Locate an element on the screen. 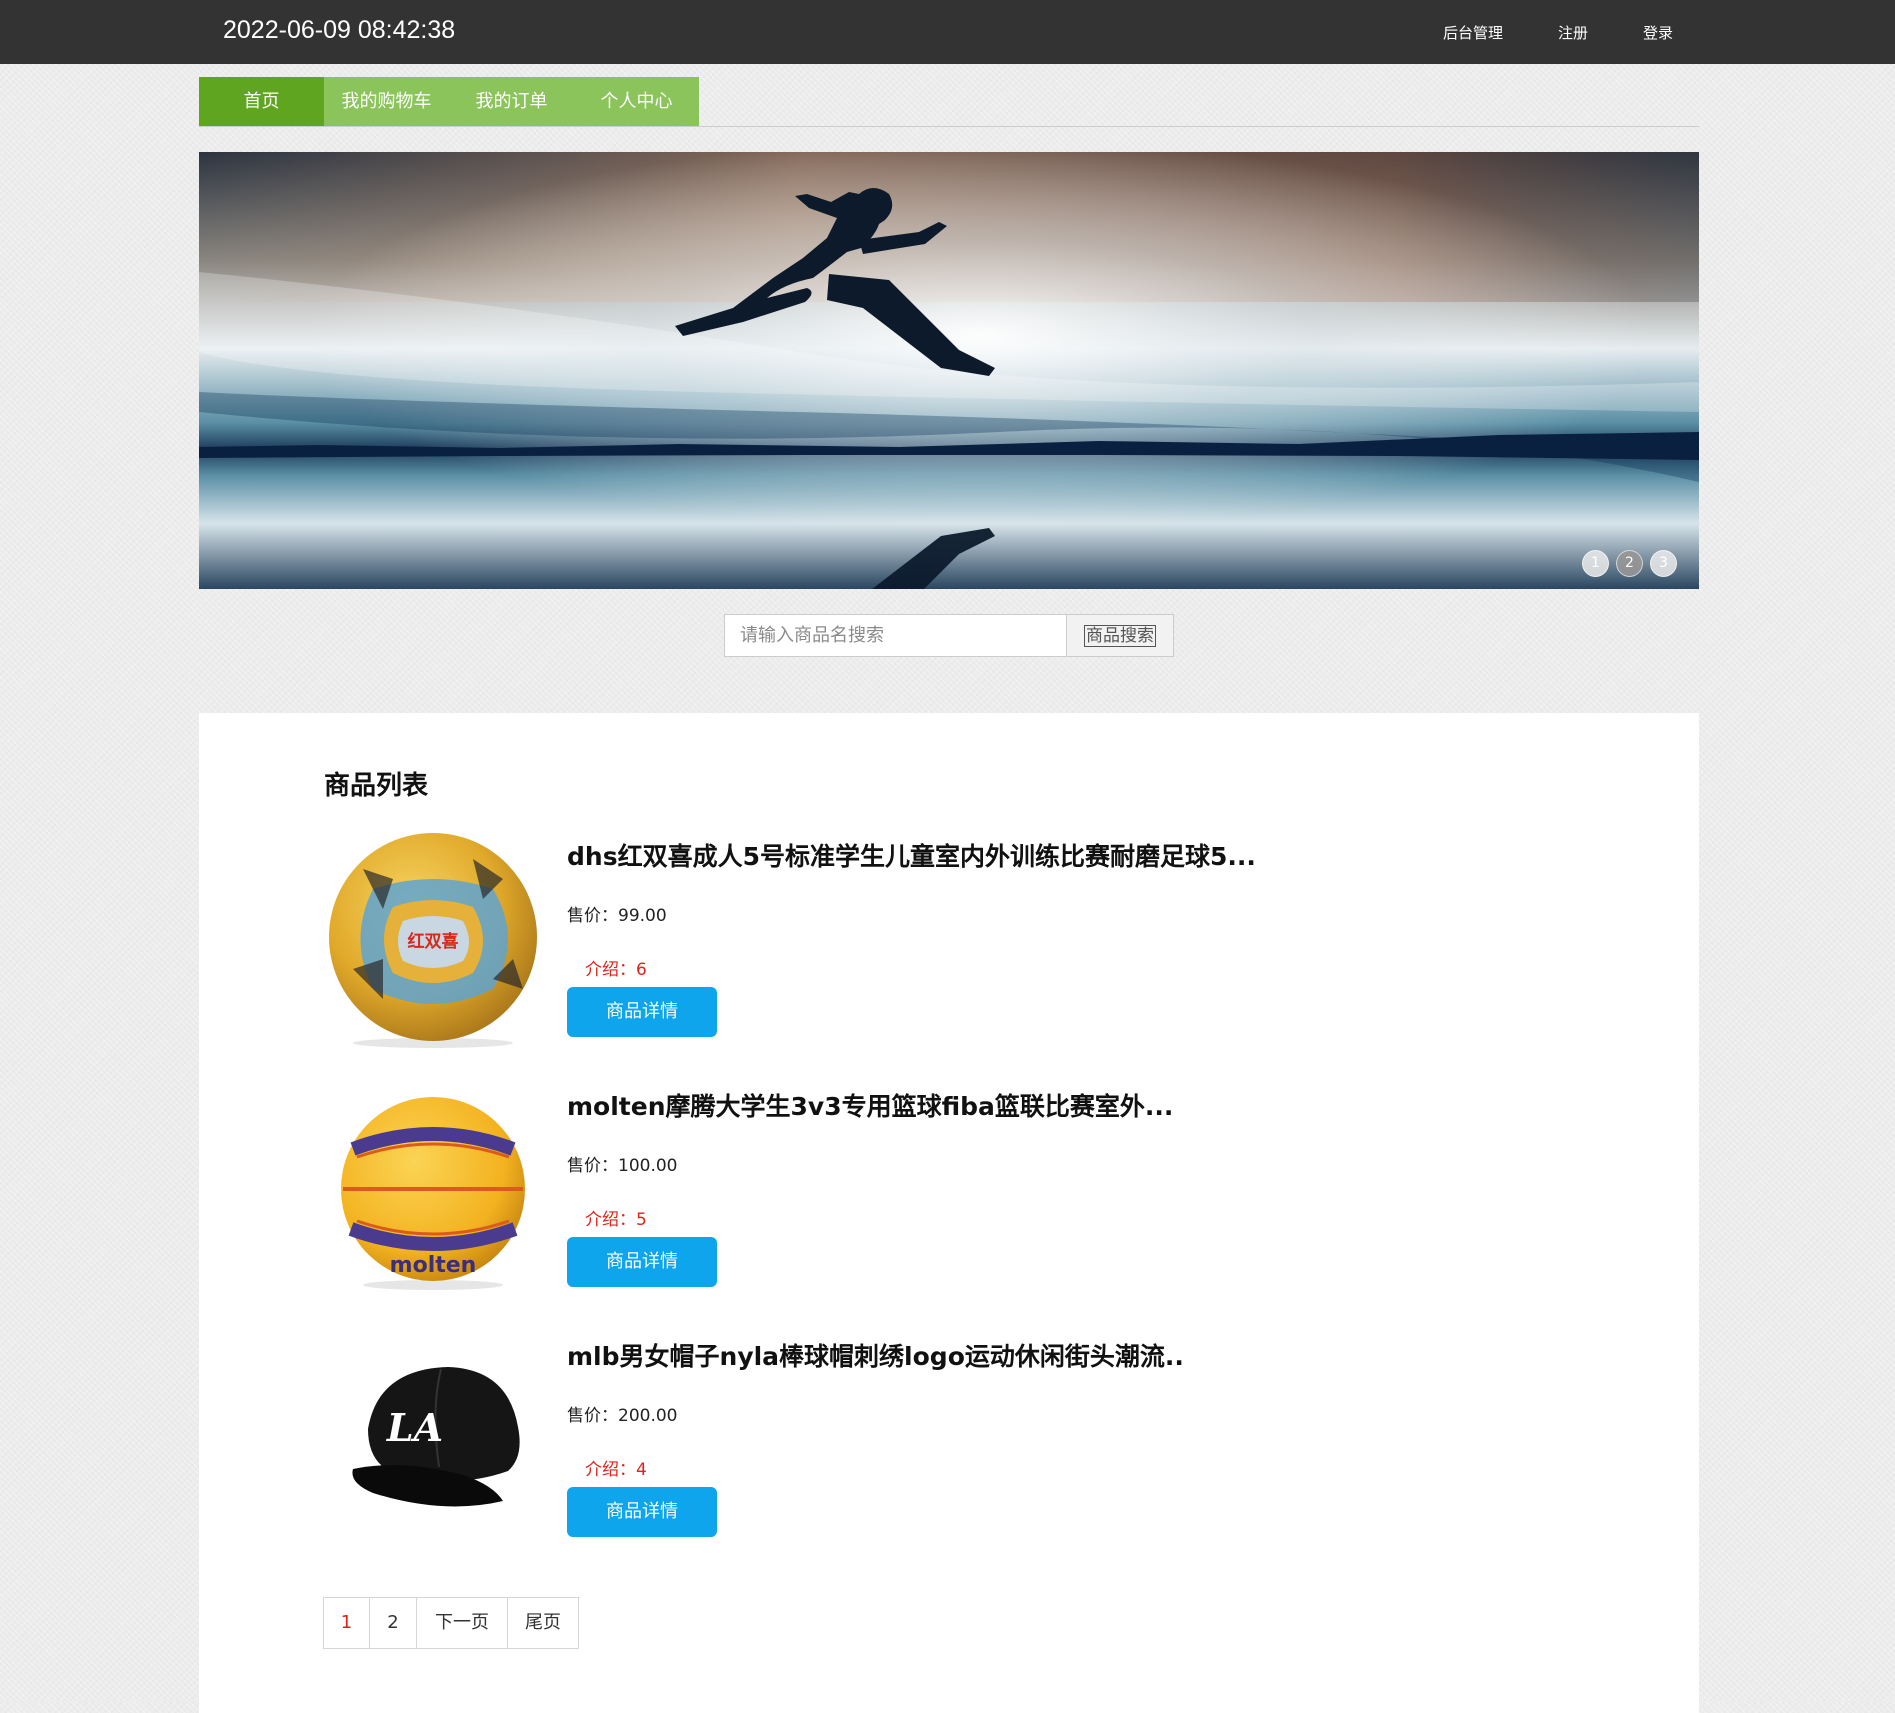 Image resolution: width=1895 pixels, height=1713 pixels. brand-mark: molten is located at coordinates (433, 1265).